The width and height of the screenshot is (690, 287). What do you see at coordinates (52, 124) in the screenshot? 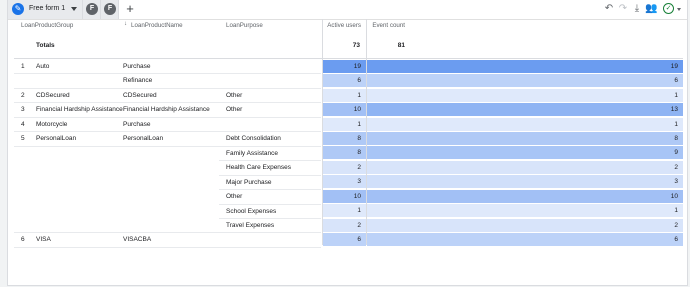
I see `cell-loan-product-group: Motorcycle` at bounding box center [52, 124].